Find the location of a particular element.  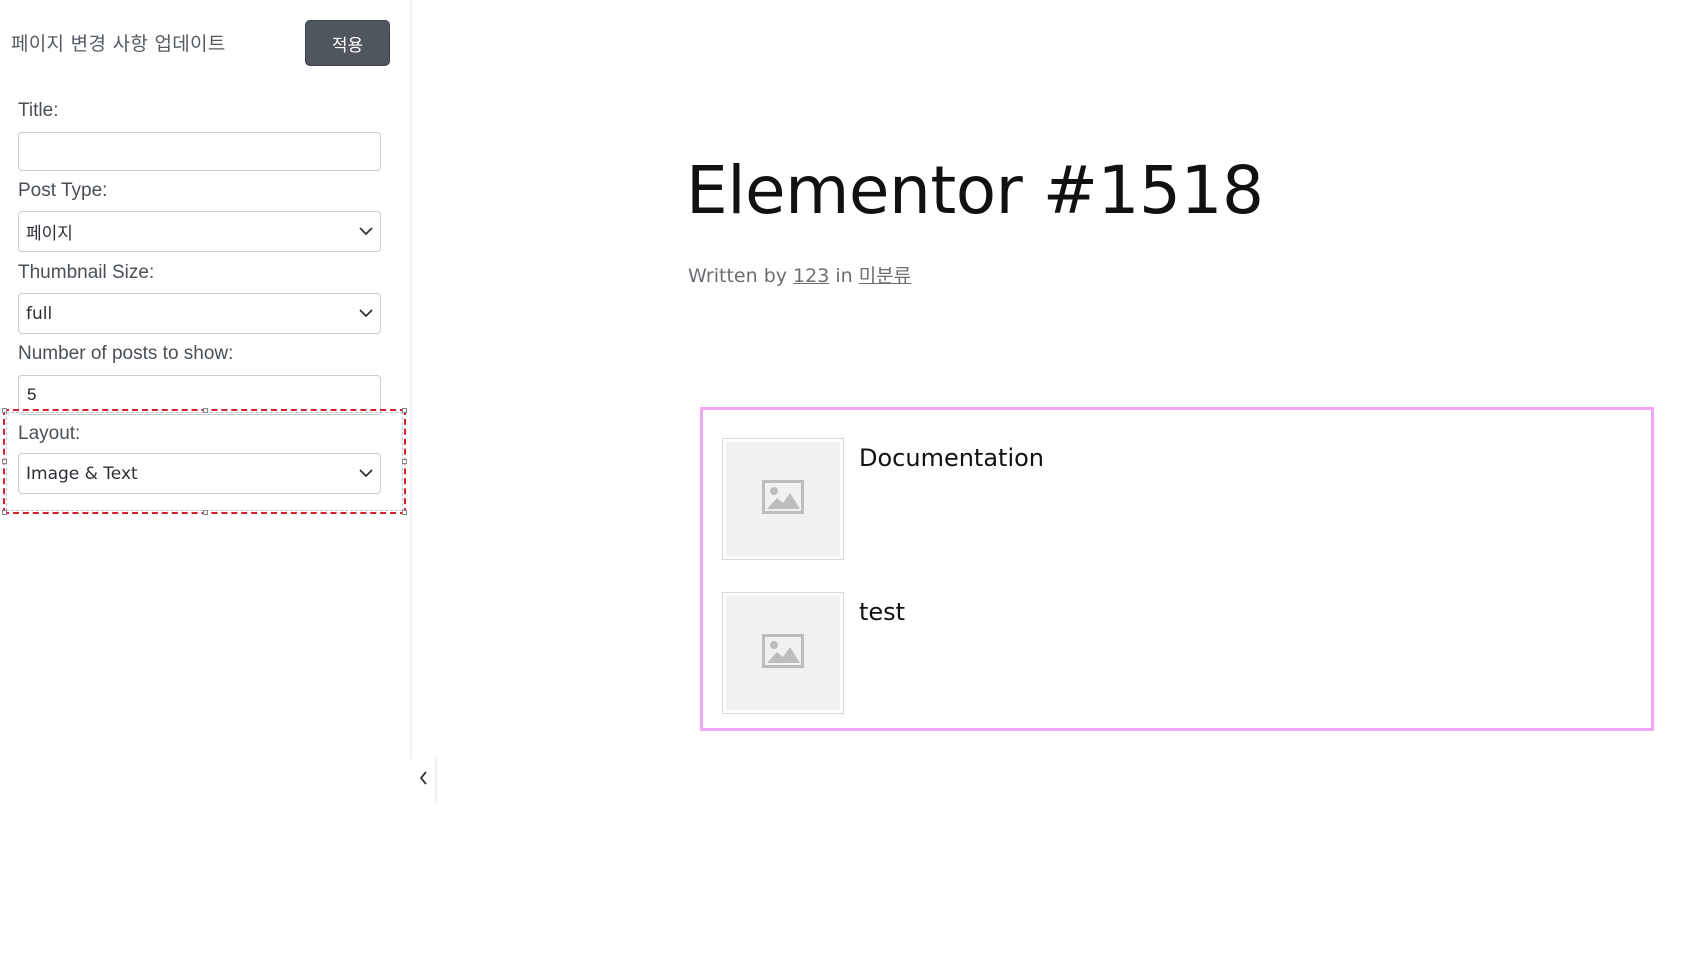

post-title: test is located at coordinates (882, 612).